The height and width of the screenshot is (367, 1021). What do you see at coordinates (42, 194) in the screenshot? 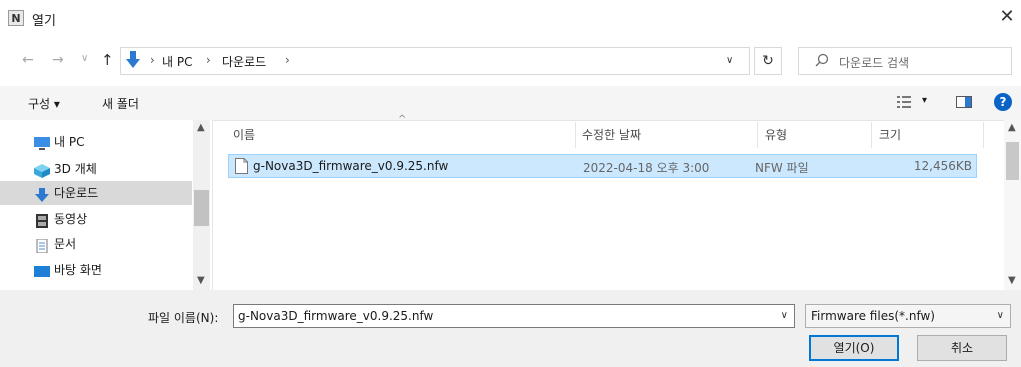
I see `download-arrow-icon` at bounding box center [42, 194].